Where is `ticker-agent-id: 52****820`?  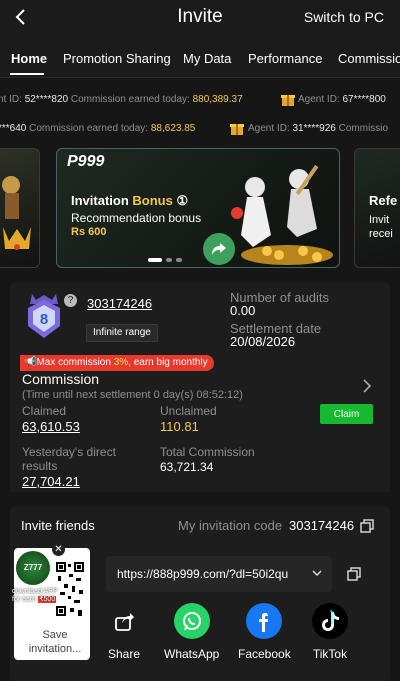
ticker-agent-id: 52****820 is located at coordinates (46, 99).